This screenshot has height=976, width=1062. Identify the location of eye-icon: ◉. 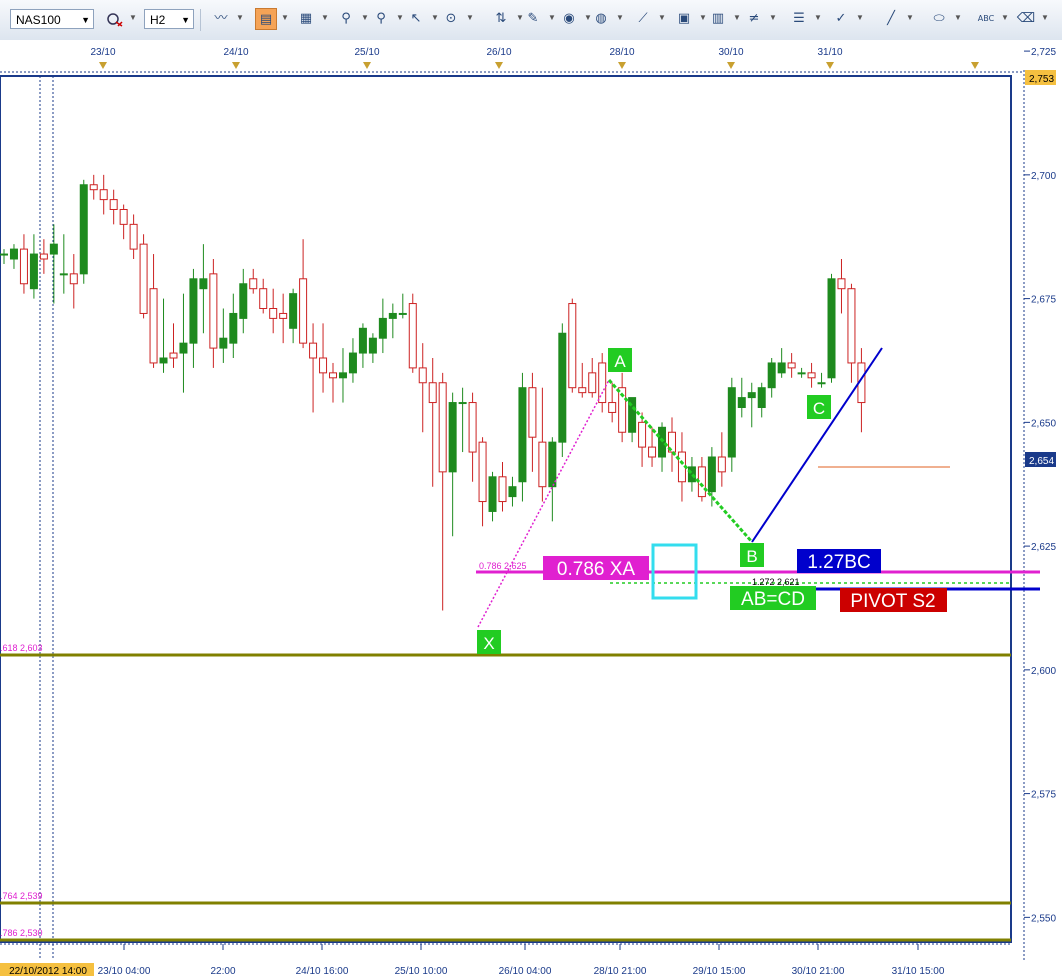
(569, 19).